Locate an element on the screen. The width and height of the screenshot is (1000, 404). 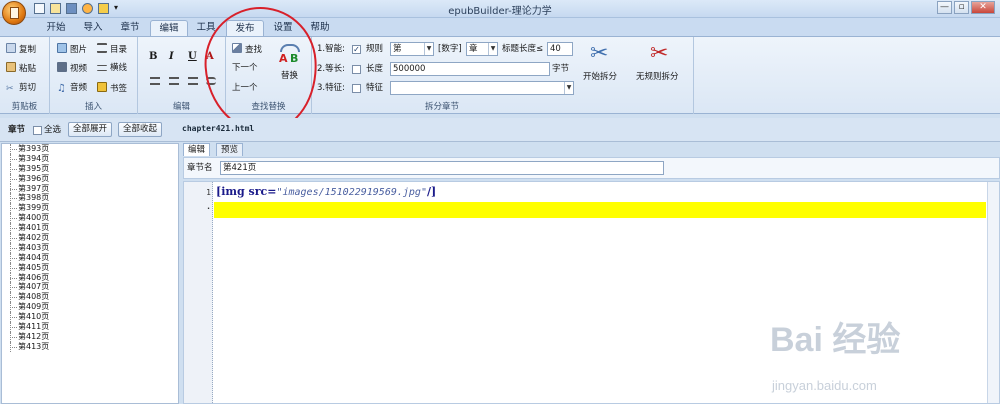
insert-hline-button: 横线 is located at coordinates (112, 68).